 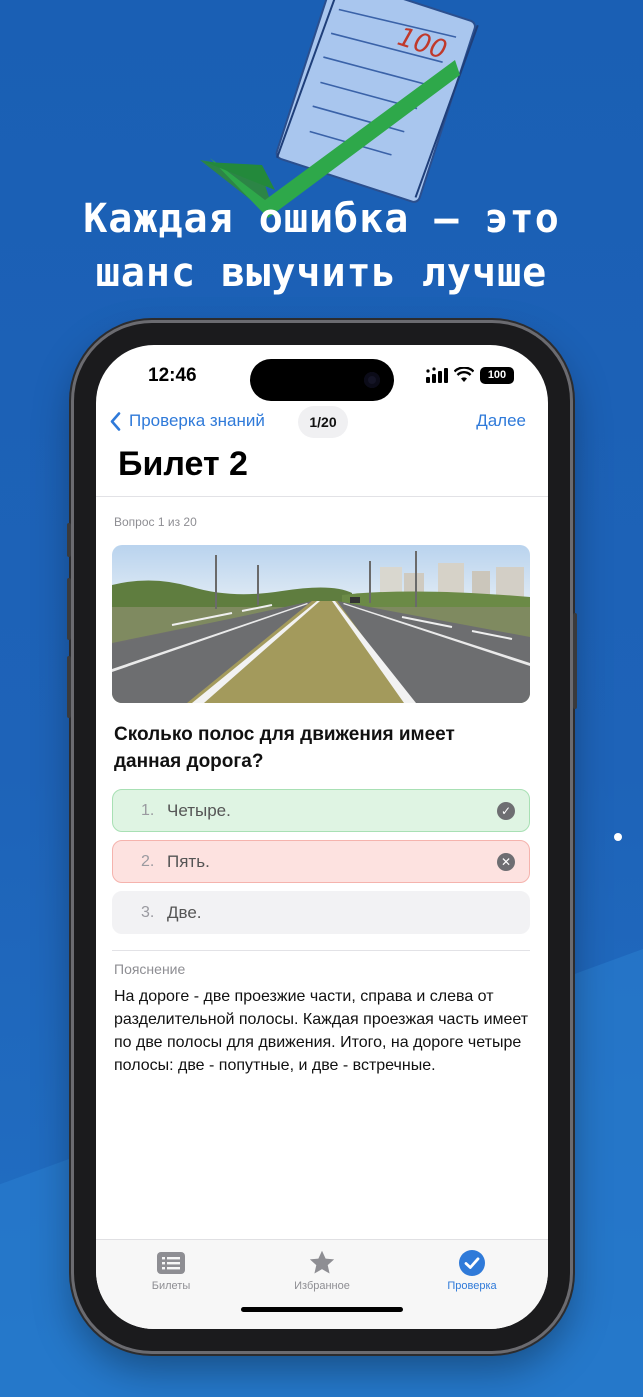 What do you see at coordinates (322, 1309) in the screenshot?
I see `home-indicator` at bounding box center [322, 1309].